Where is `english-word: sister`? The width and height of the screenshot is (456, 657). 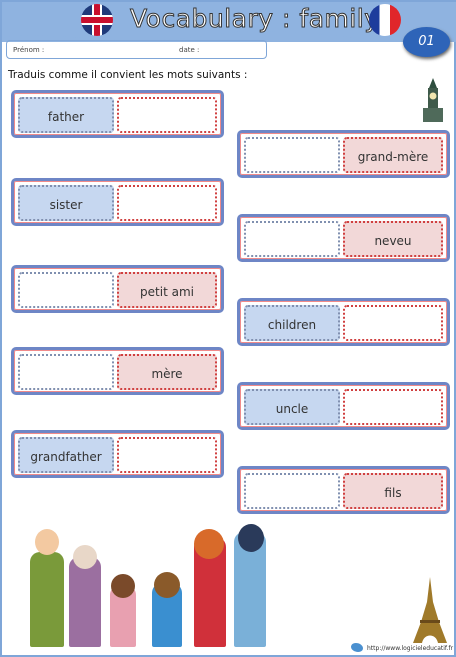 english-word: sister is located at coordinates (66, 203).